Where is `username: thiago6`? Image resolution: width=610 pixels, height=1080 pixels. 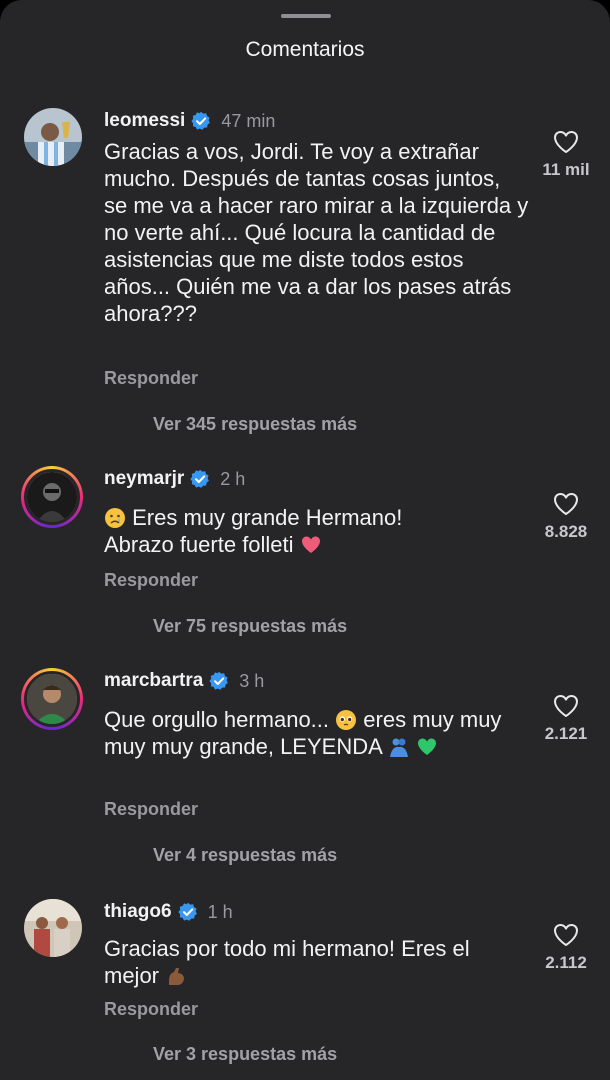
username: thiago6 is located at coordinates (138, 912).